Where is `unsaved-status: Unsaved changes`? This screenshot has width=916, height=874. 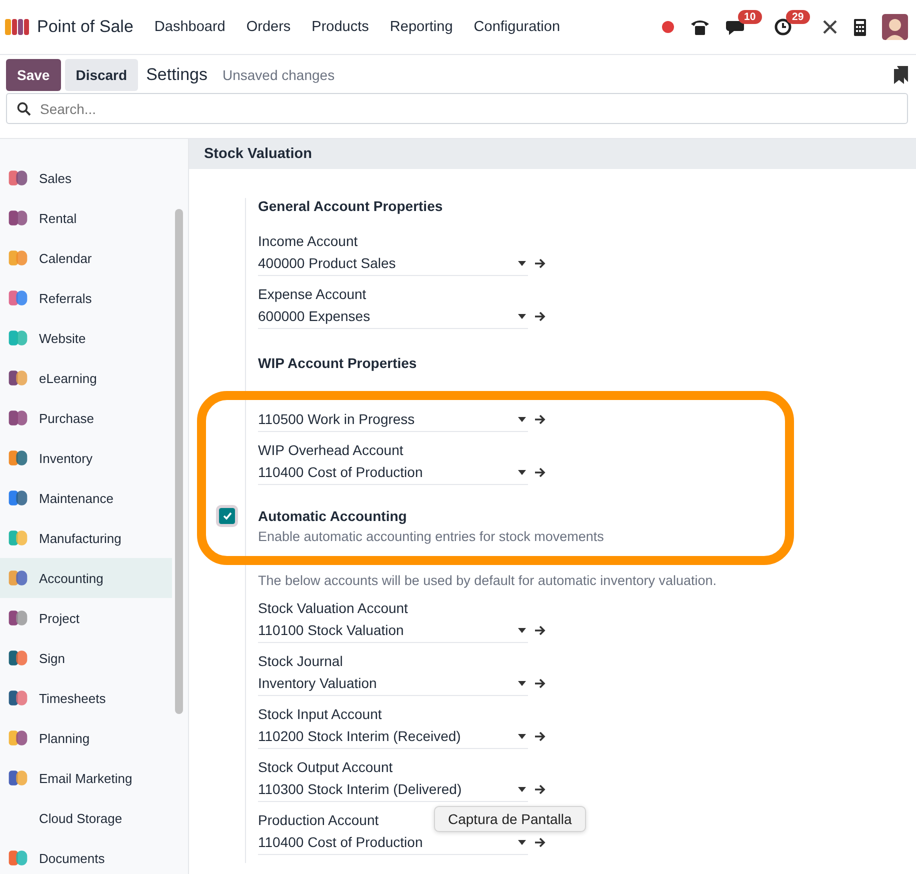 unsaved-status: Unsaved changes is located at coordinates (278, 75).